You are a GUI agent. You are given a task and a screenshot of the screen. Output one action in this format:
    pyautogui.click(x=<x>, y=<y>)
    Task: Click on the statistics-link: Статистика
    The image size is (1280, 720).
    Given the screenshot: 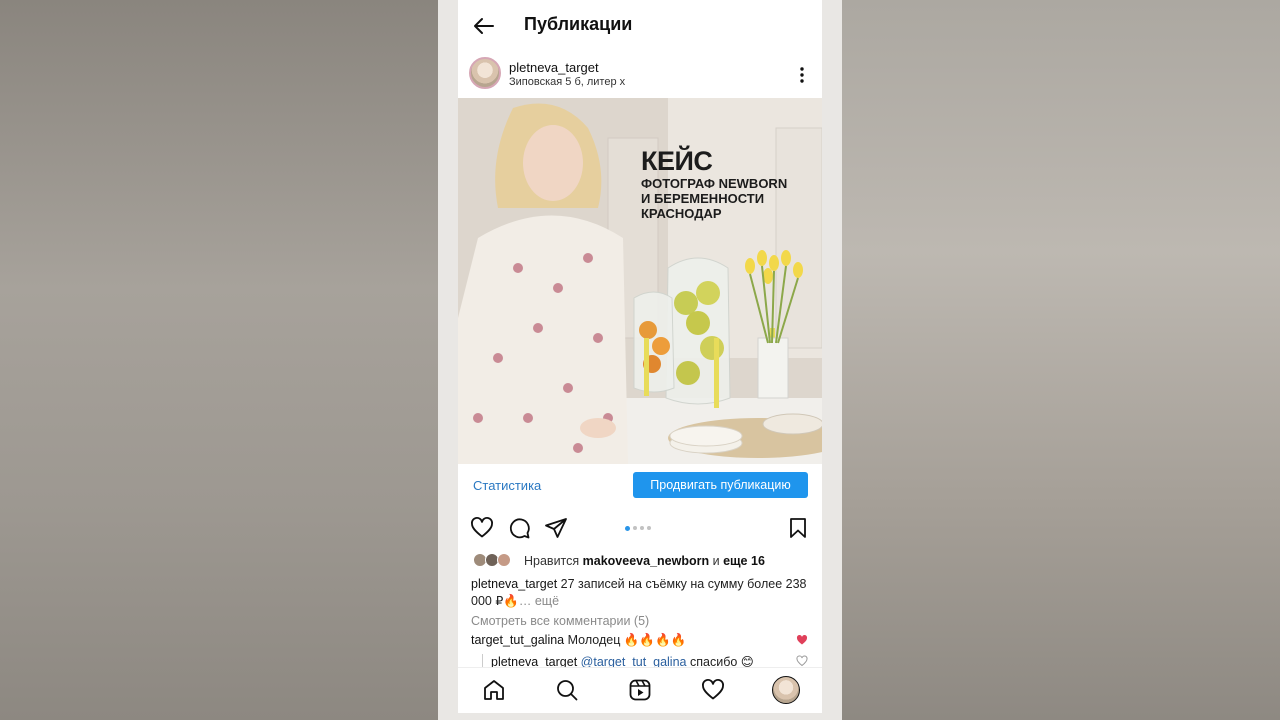 What is the action you would take?
    pyautogui.click(x=507, y=485)
    